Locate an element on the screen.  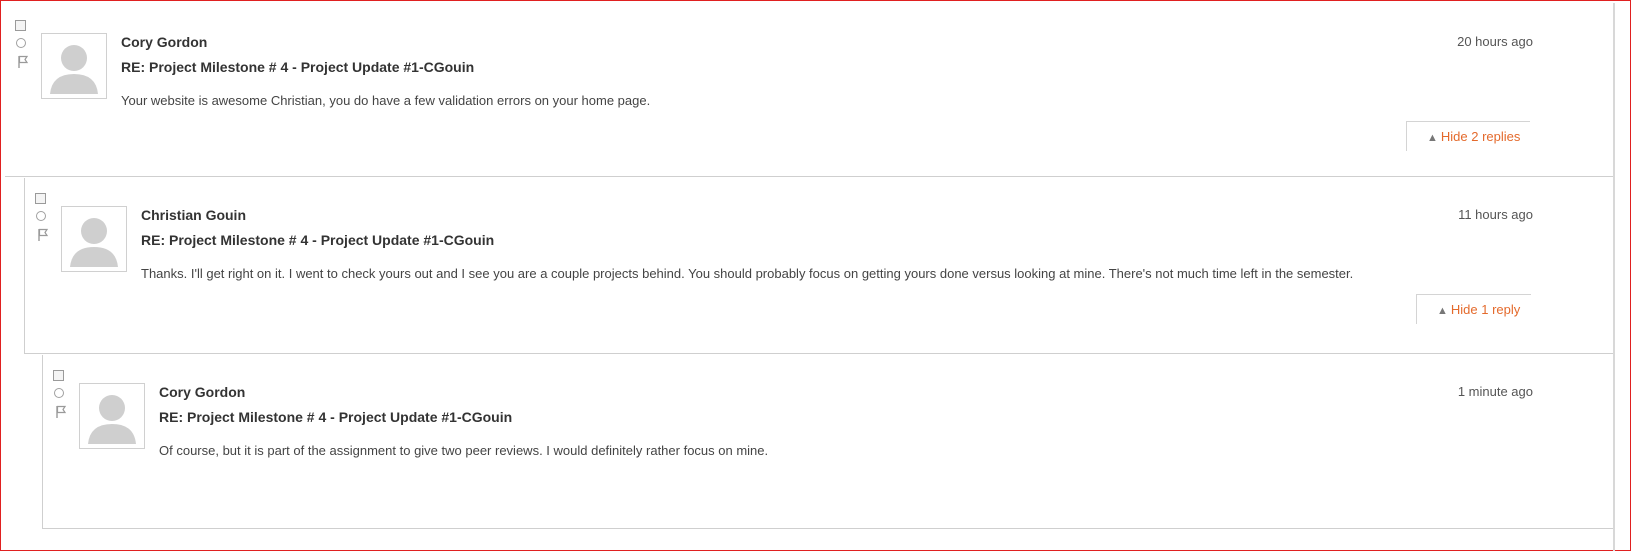
post-timestamp: 11 hours ago is located at coordinates (1495, 214).